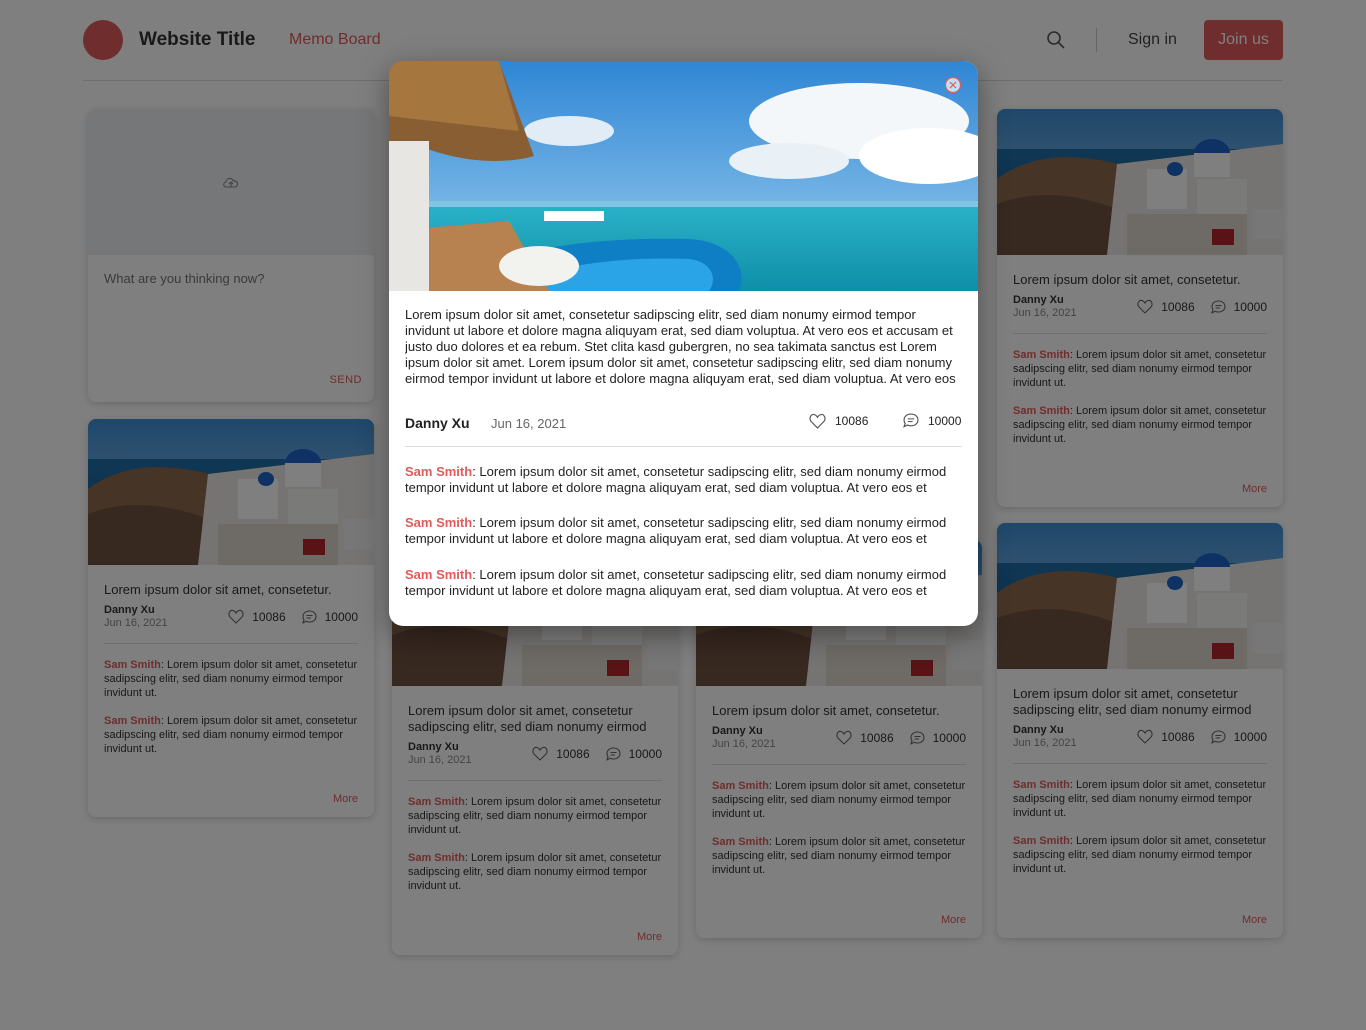 This screenshot has width=1366, height=1030. What do you see at coordinates (437, 423) in the screenshot?
I see `post-author: Danny Xu` at bounding box center [437, 423].